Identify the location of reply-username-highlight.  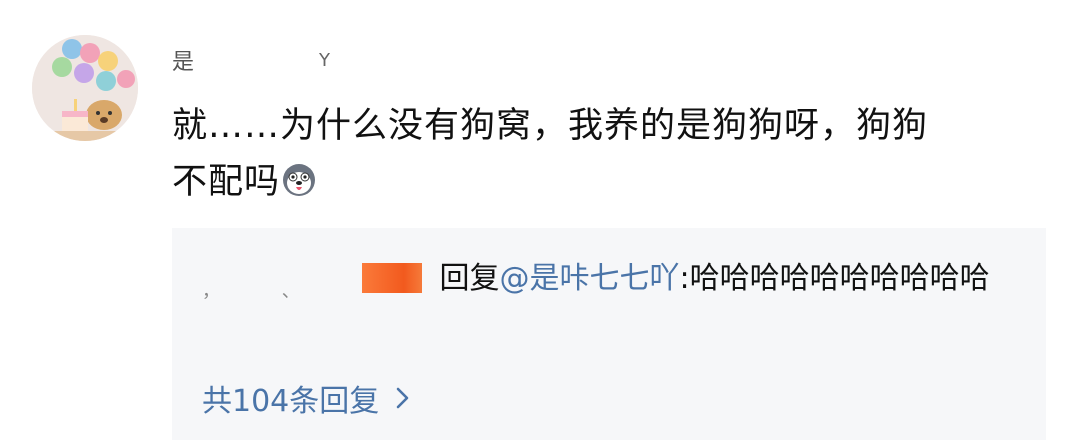
(392, 278).